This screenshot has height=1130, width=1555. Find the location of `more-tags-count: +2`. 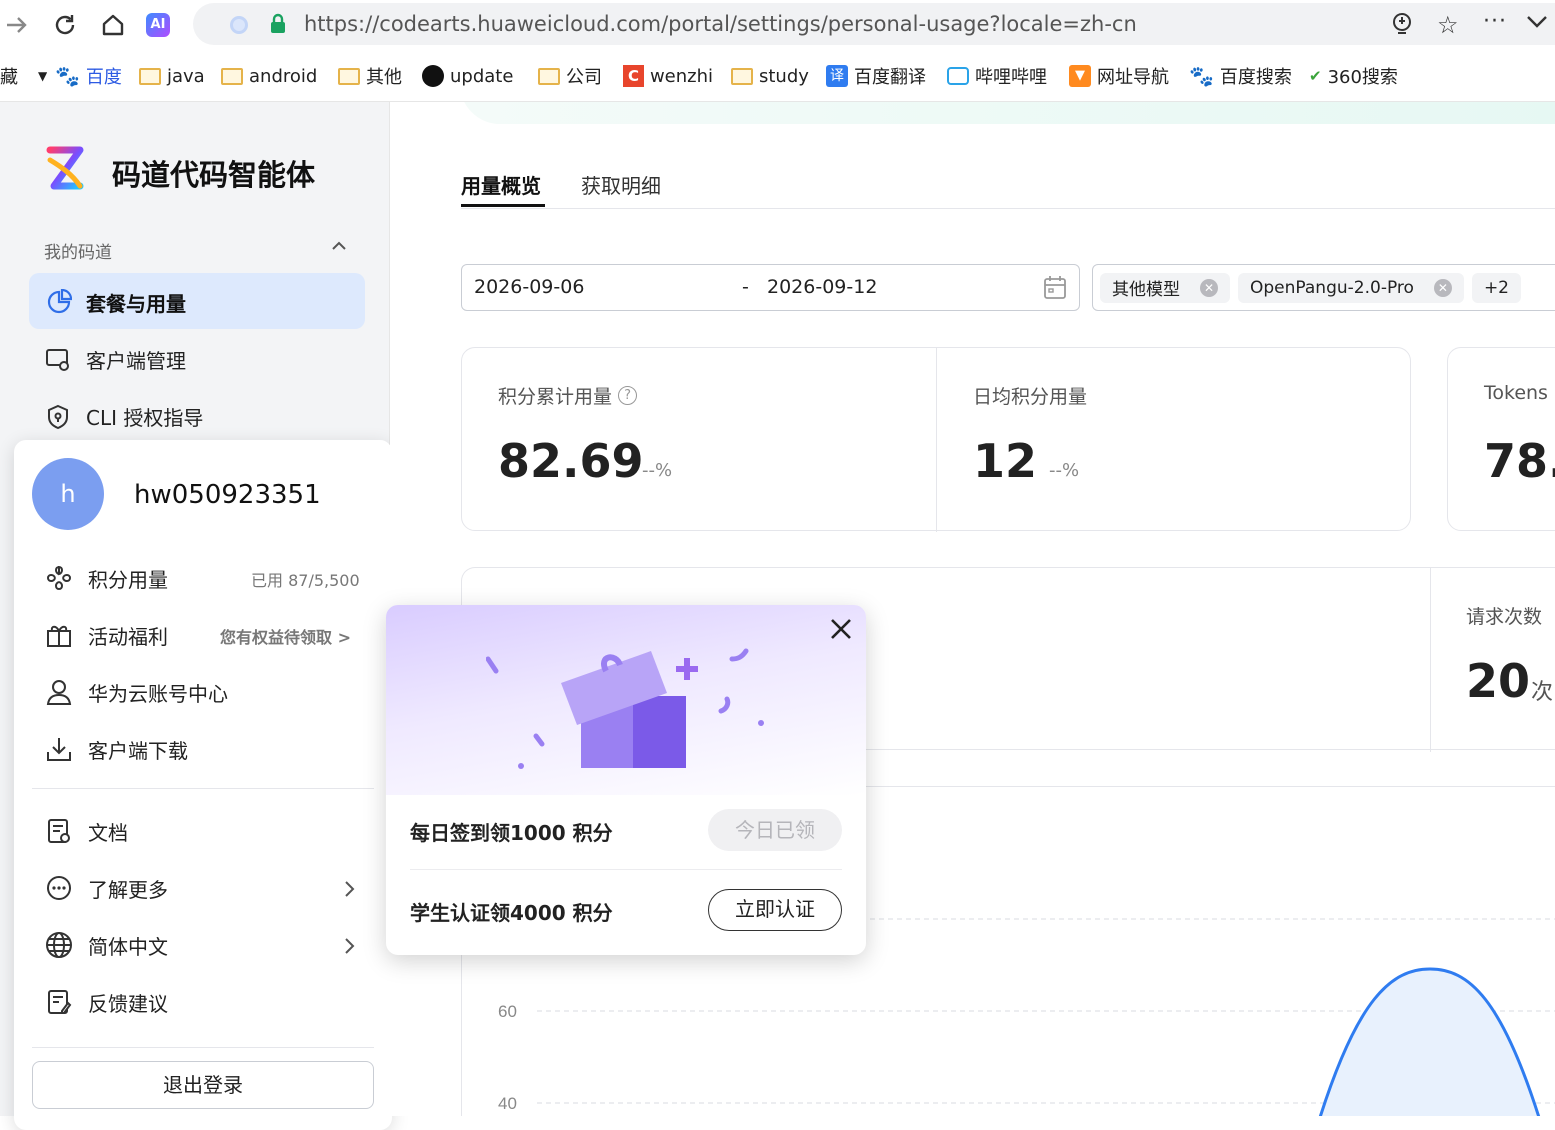

more-tags-count: +2 is located at coordinates (1496, 287).